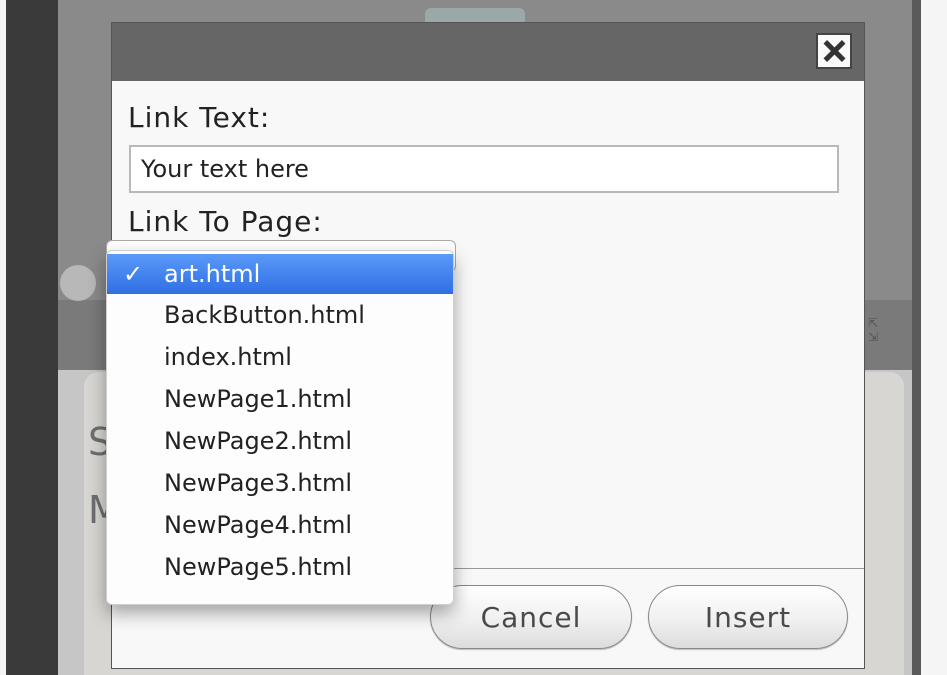  Describe the element at coordinates (488, 52) in the screenshot. I see `dialog-header` at that location.